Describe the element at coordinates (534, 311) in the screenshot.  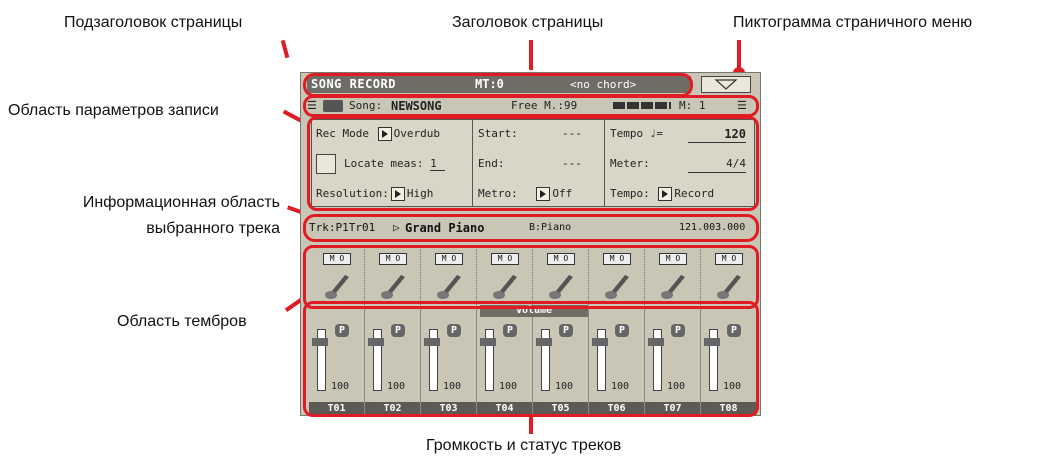
I see `volume-header: Volume` at that location.